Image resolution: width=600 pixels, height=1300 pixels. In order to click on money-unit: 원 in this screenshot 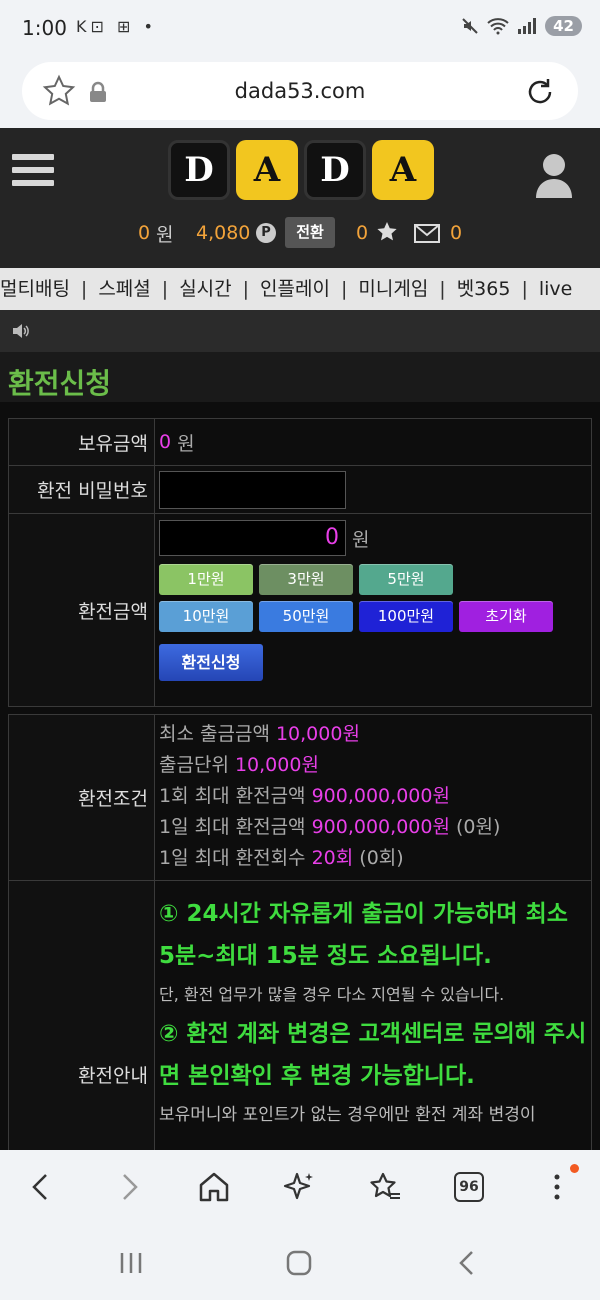, I will do `click(165, 234)`.